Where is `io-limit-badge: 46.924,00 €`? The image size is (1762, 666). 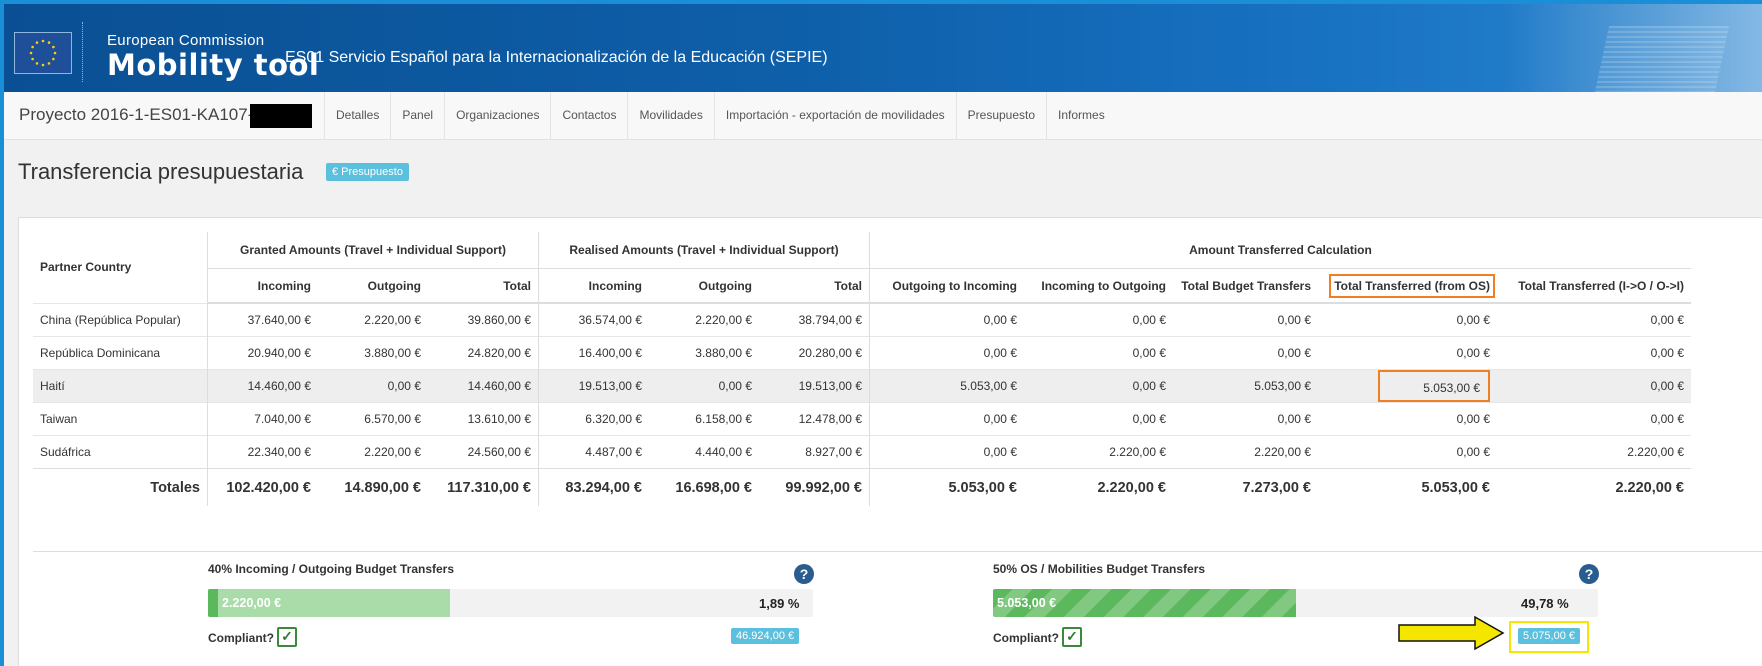 io-limit-badge: 46.924,00 € is located at coordinates (765, 636).